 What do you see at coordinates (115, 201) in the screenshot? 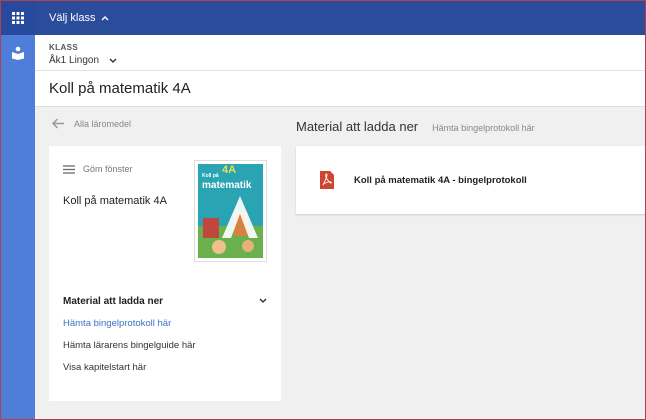
I see `product-title: Koll på matematik 4A` at bounding box center [115, 201].